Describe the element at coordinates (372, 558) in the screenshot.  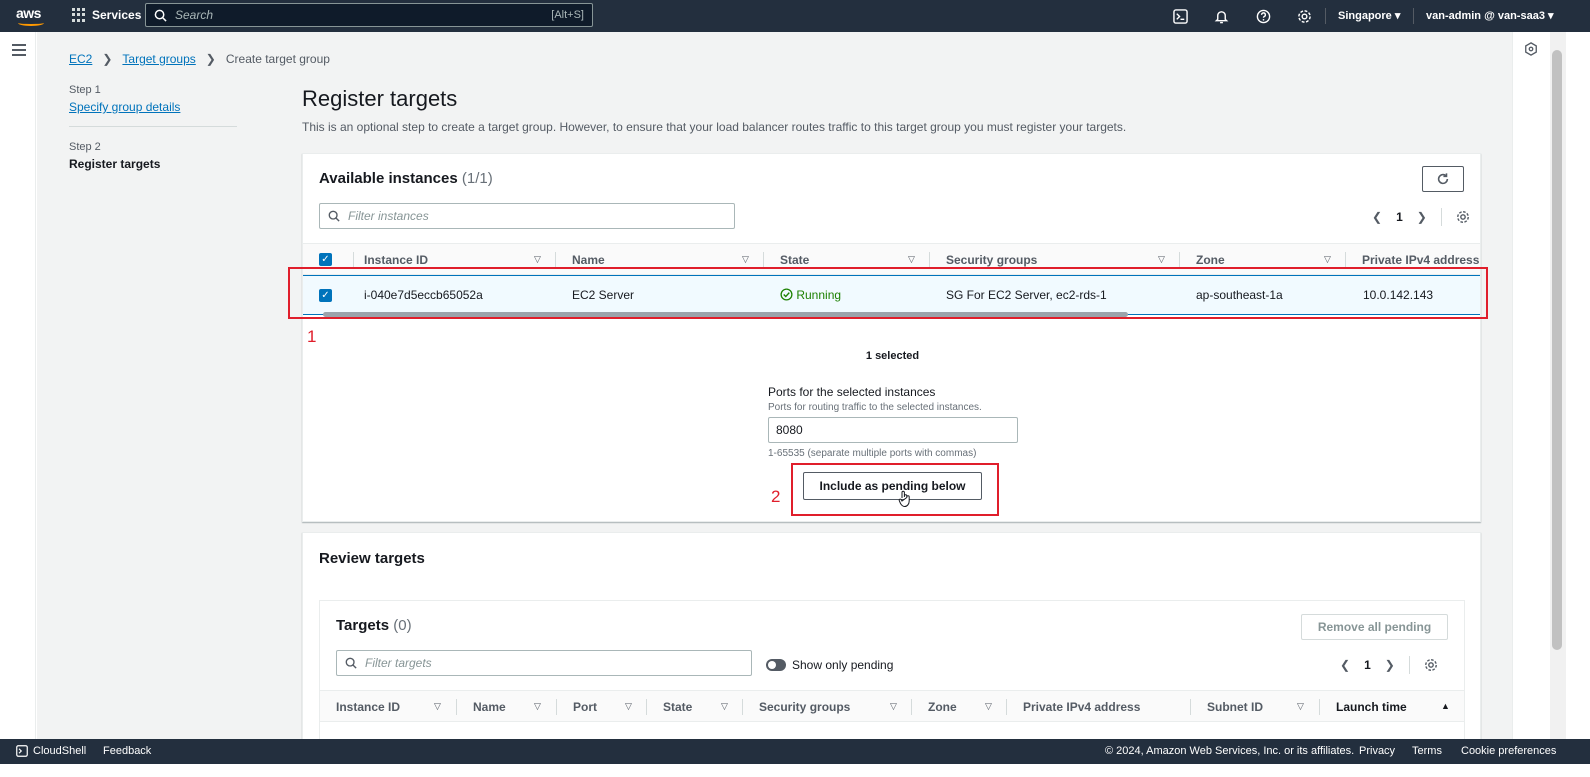
I see `review-targets-title: Review targets` at that location.